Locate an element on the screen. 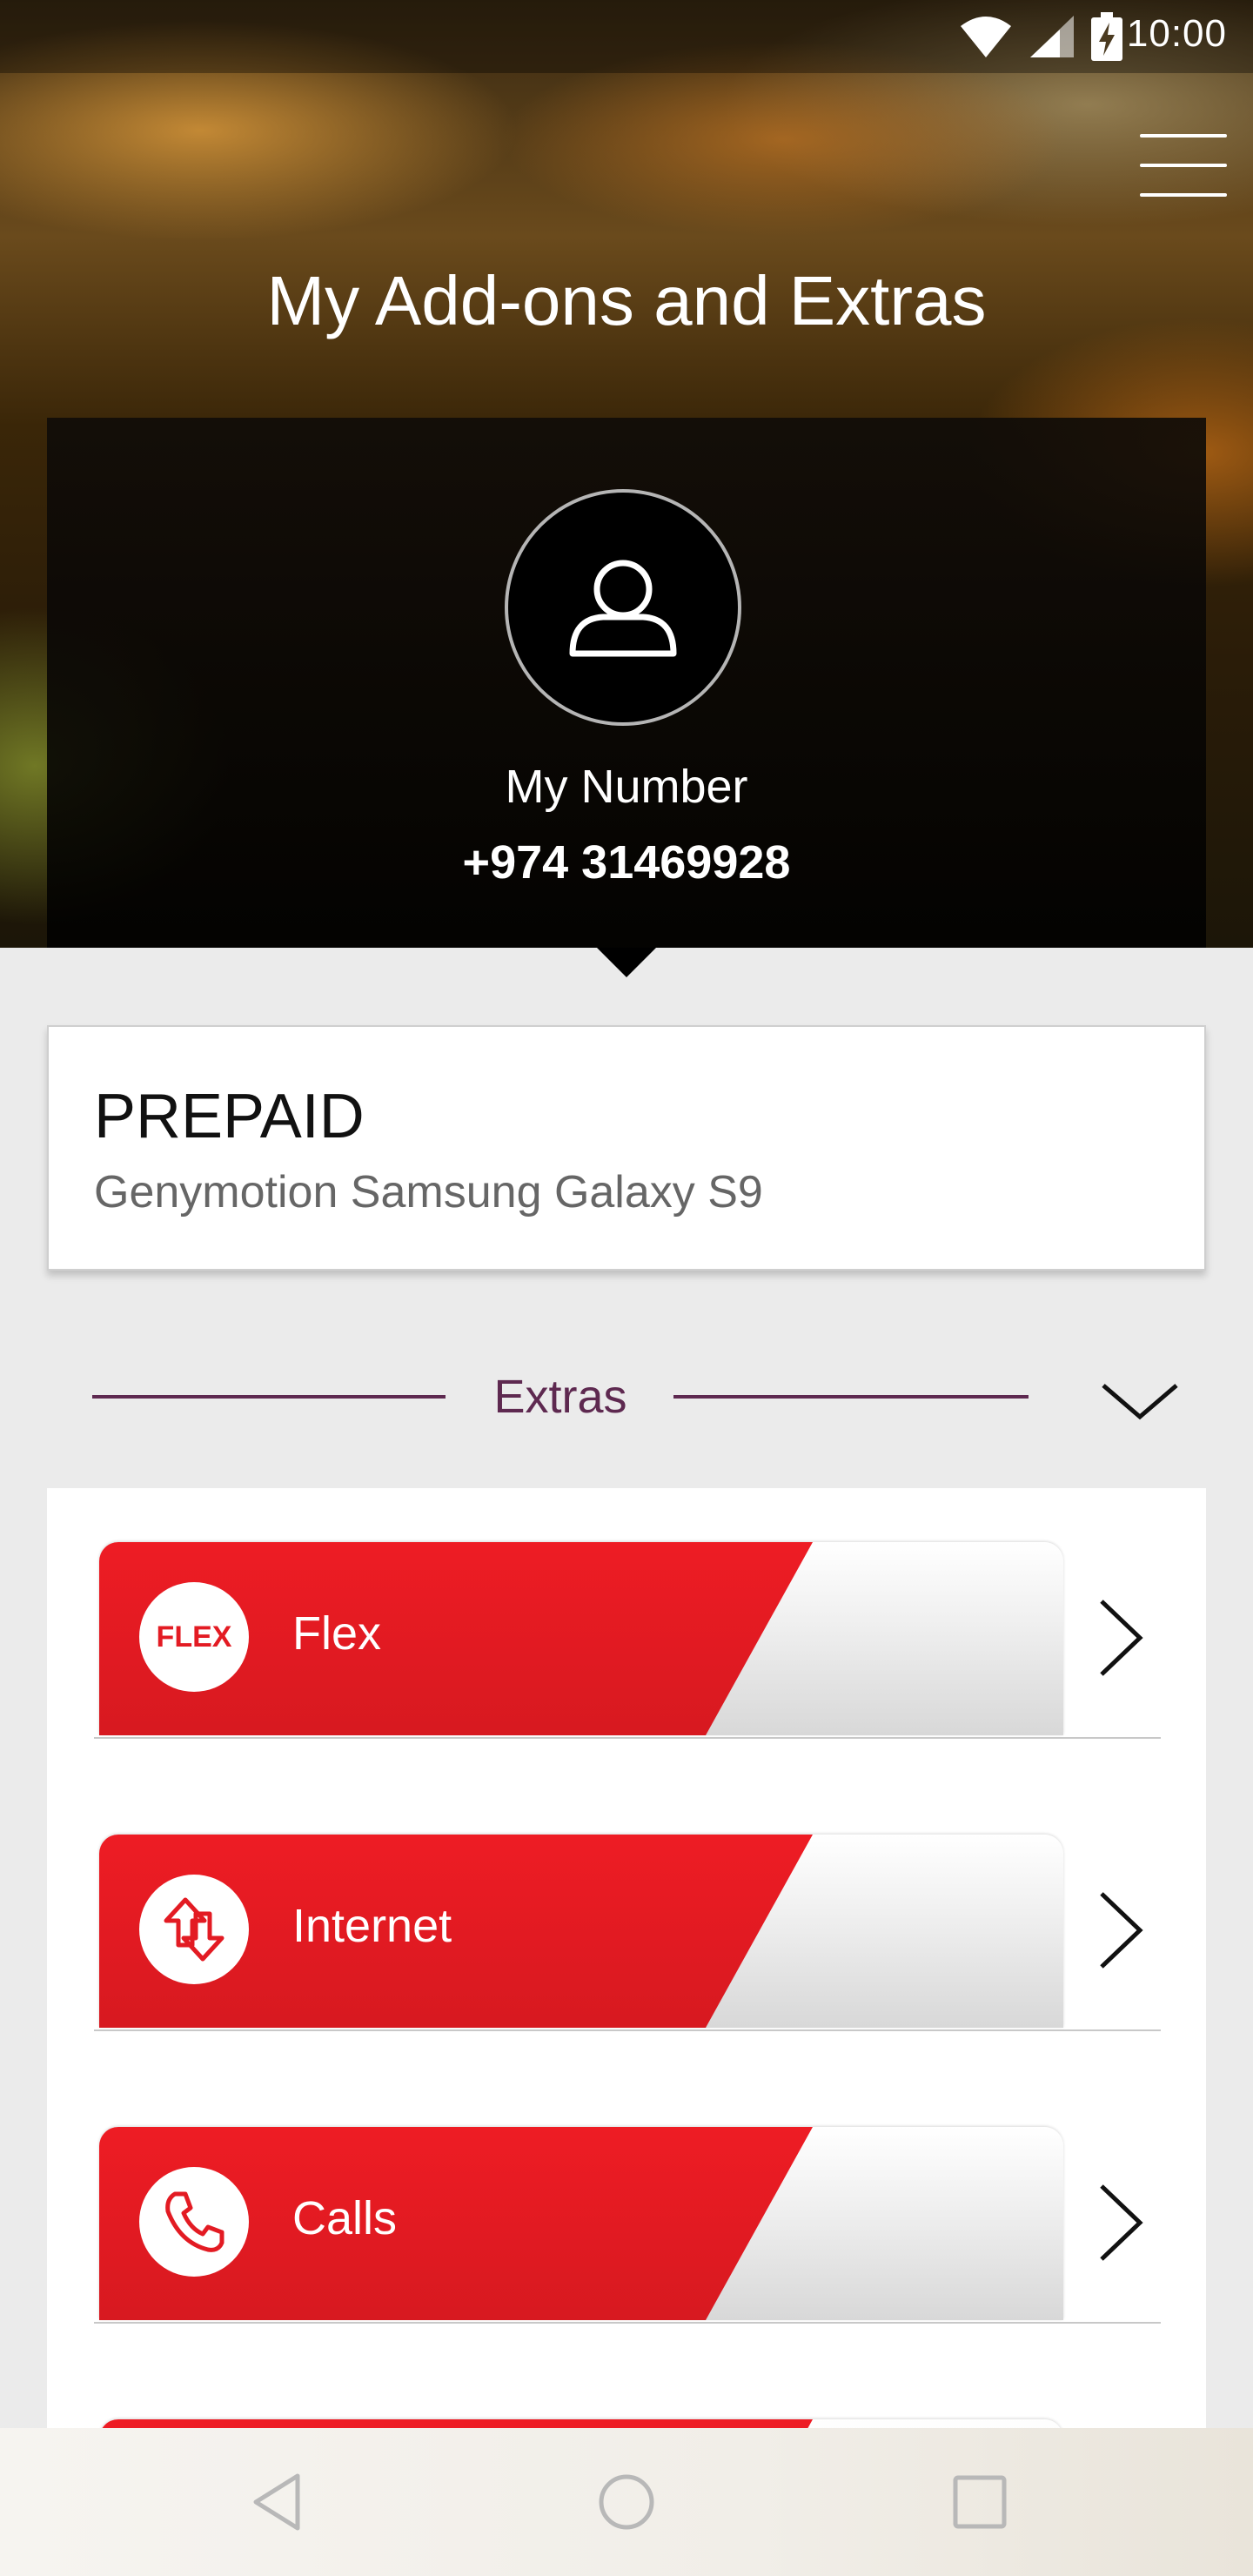 This screenshot has width=1253, height=2576. data-transfer-glyph is located at coordinates (194, 1930).